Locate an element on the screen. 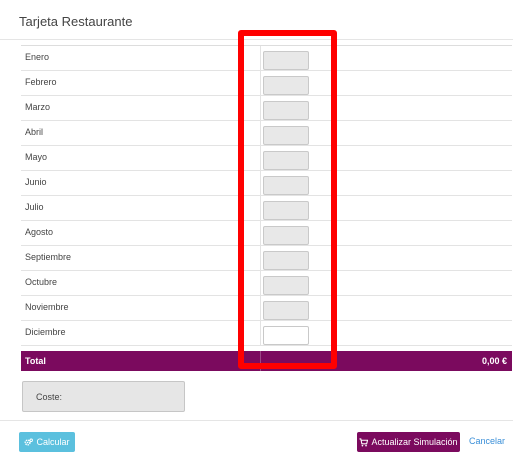 This screenshot has height=455, width=513. month-label: Marzo is located at coordinates (38, 107).